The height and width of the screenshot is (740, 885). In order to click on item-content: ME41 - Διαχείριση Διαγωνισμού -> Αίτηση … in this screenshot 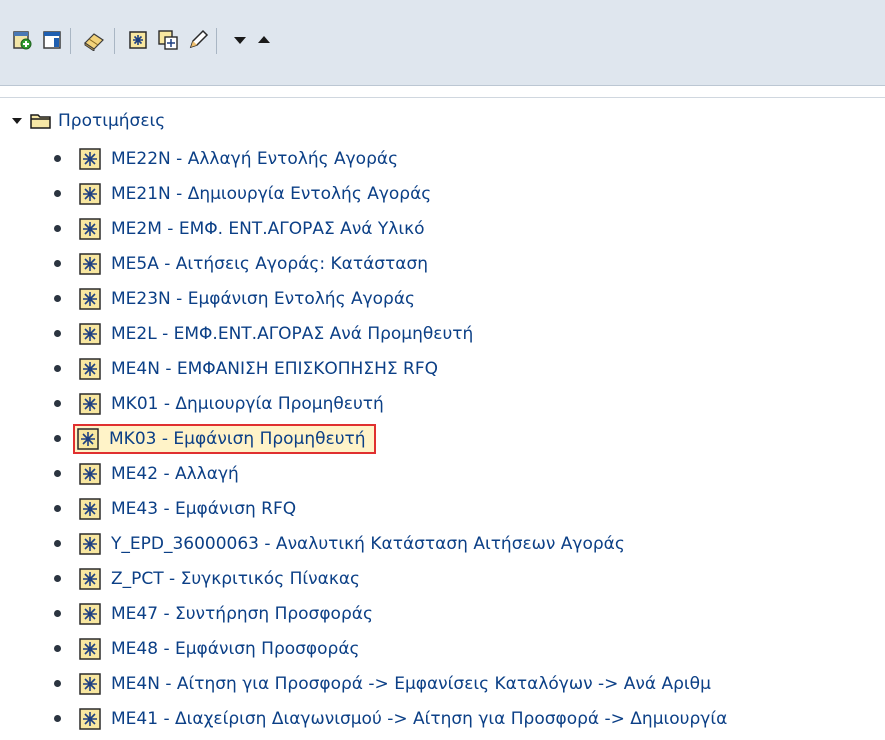, I will do `click(403, 719)`.